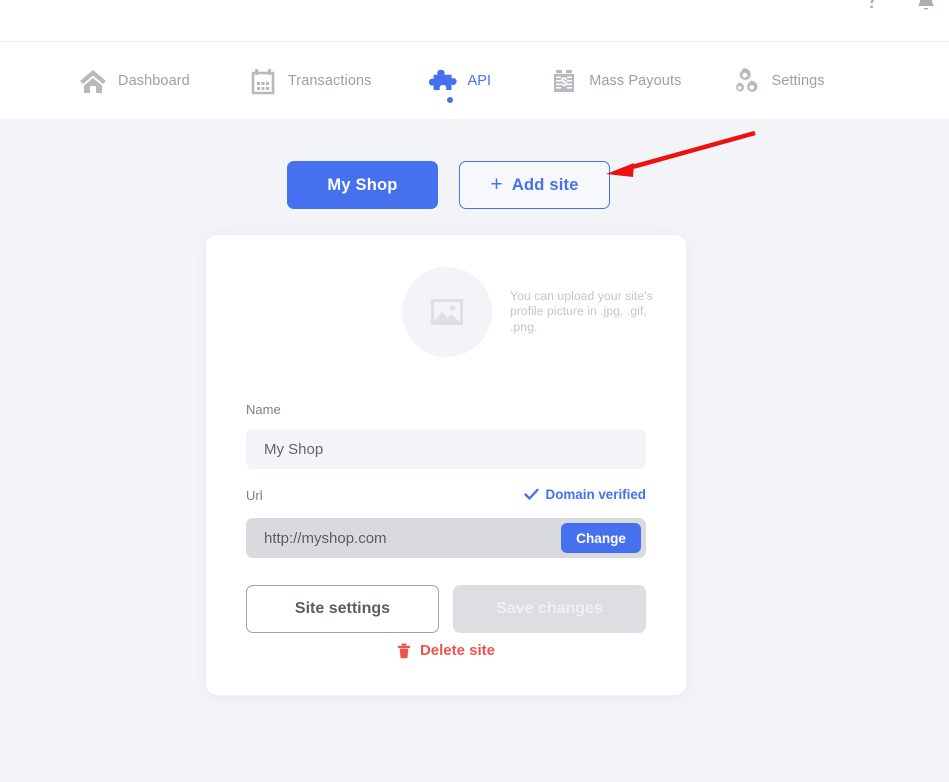  What do you see at coordinates (93, 81) in the screenshot?
I see `home-icon` at bounding box center [93, 81].